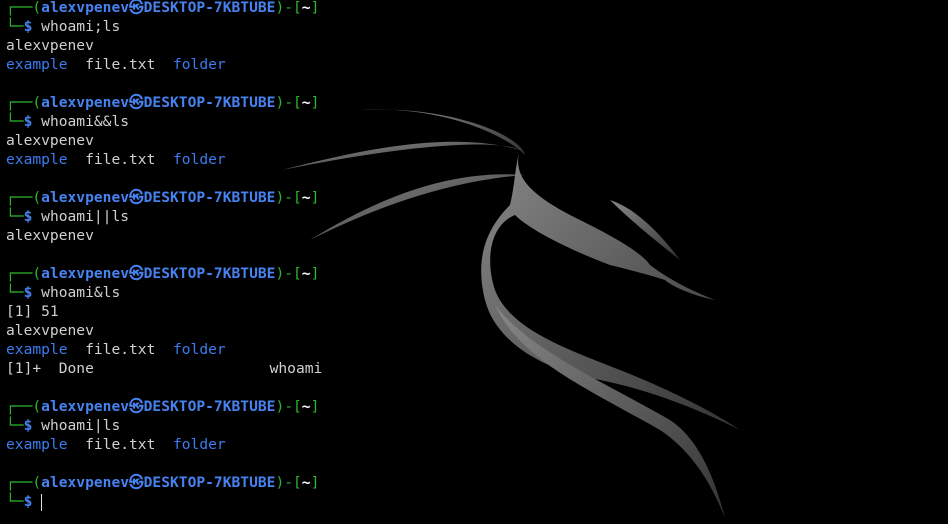  Describe the element at coordinates (76, 292) in the screenshot. I see `command-text: whoami&ls` at that location.